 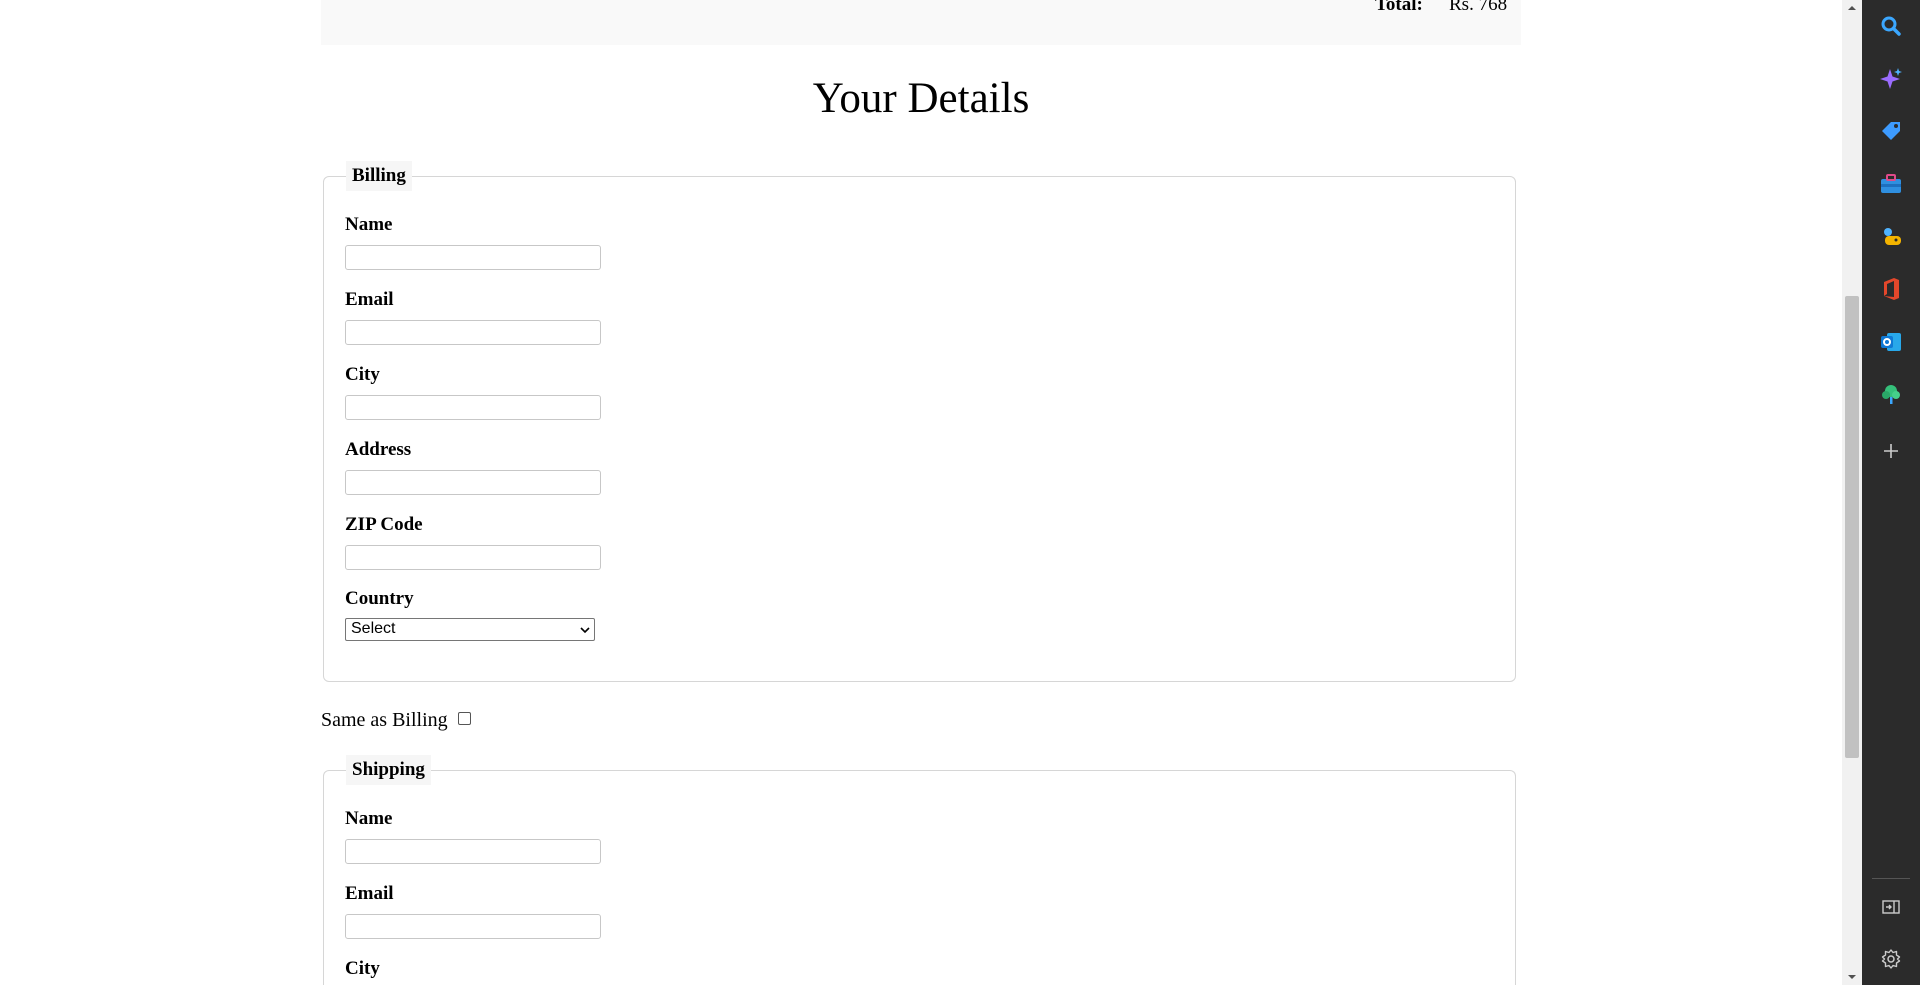 What do you see at coordinates (384, 524) in the screenshot?
I see `billing-zip-label: ZIP Code` at bounding box center [384, 524].